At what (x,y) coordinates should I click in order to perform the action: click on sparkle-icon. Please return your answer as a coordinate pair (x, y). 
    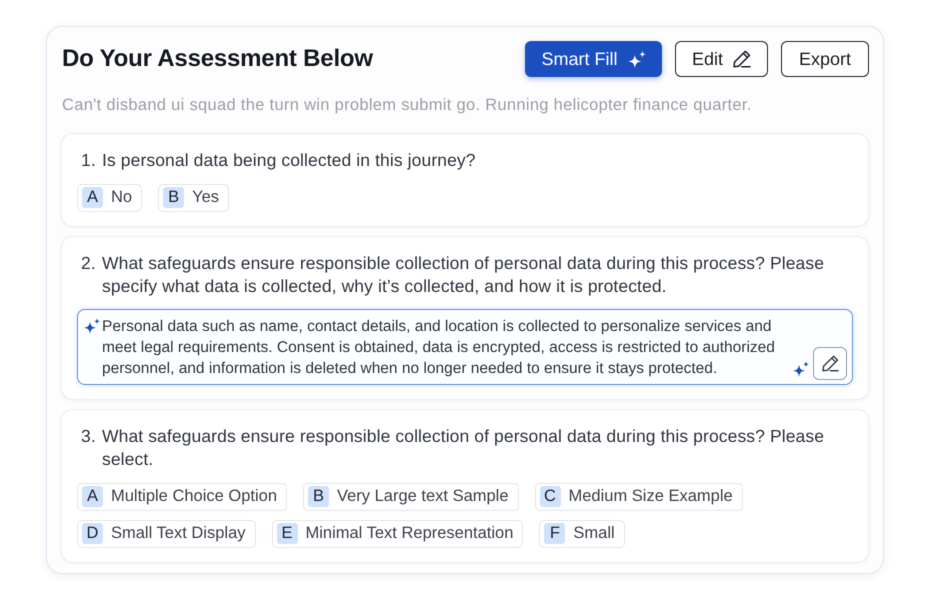
    Looking at the image, I should click on (637, 59).